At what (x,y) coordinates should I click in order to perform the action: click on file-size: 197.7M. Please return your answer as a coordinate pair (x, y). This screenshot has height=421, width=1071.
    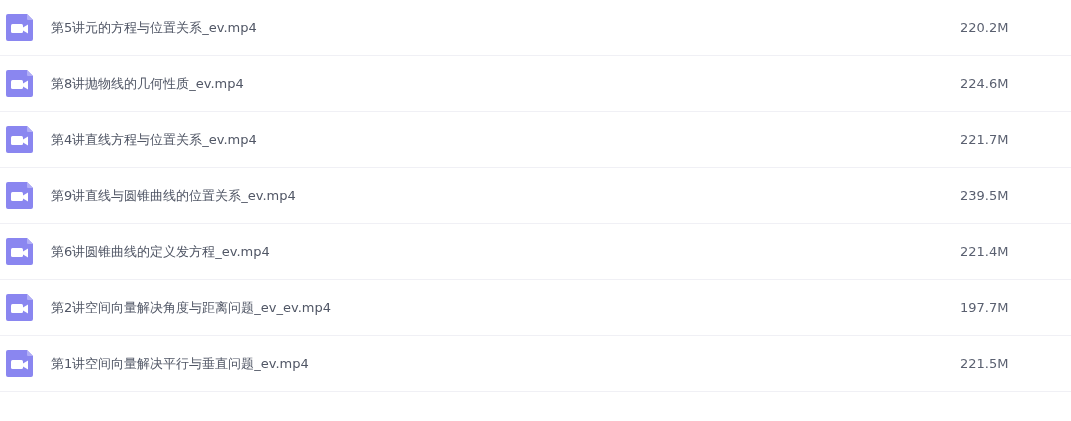
    Looking at the image, I should click on (985, 307).